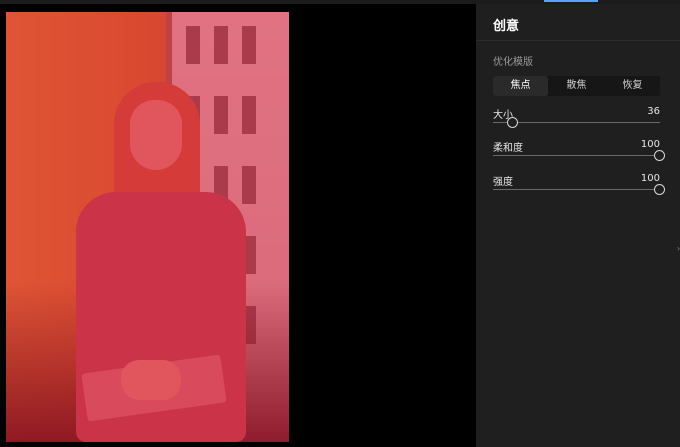 Image resolution: width=680 pixels, height=447 pixels. Describe the element at coordinates (513, 62) in the screenshot. I see `section-label: 优化模版` at that location.